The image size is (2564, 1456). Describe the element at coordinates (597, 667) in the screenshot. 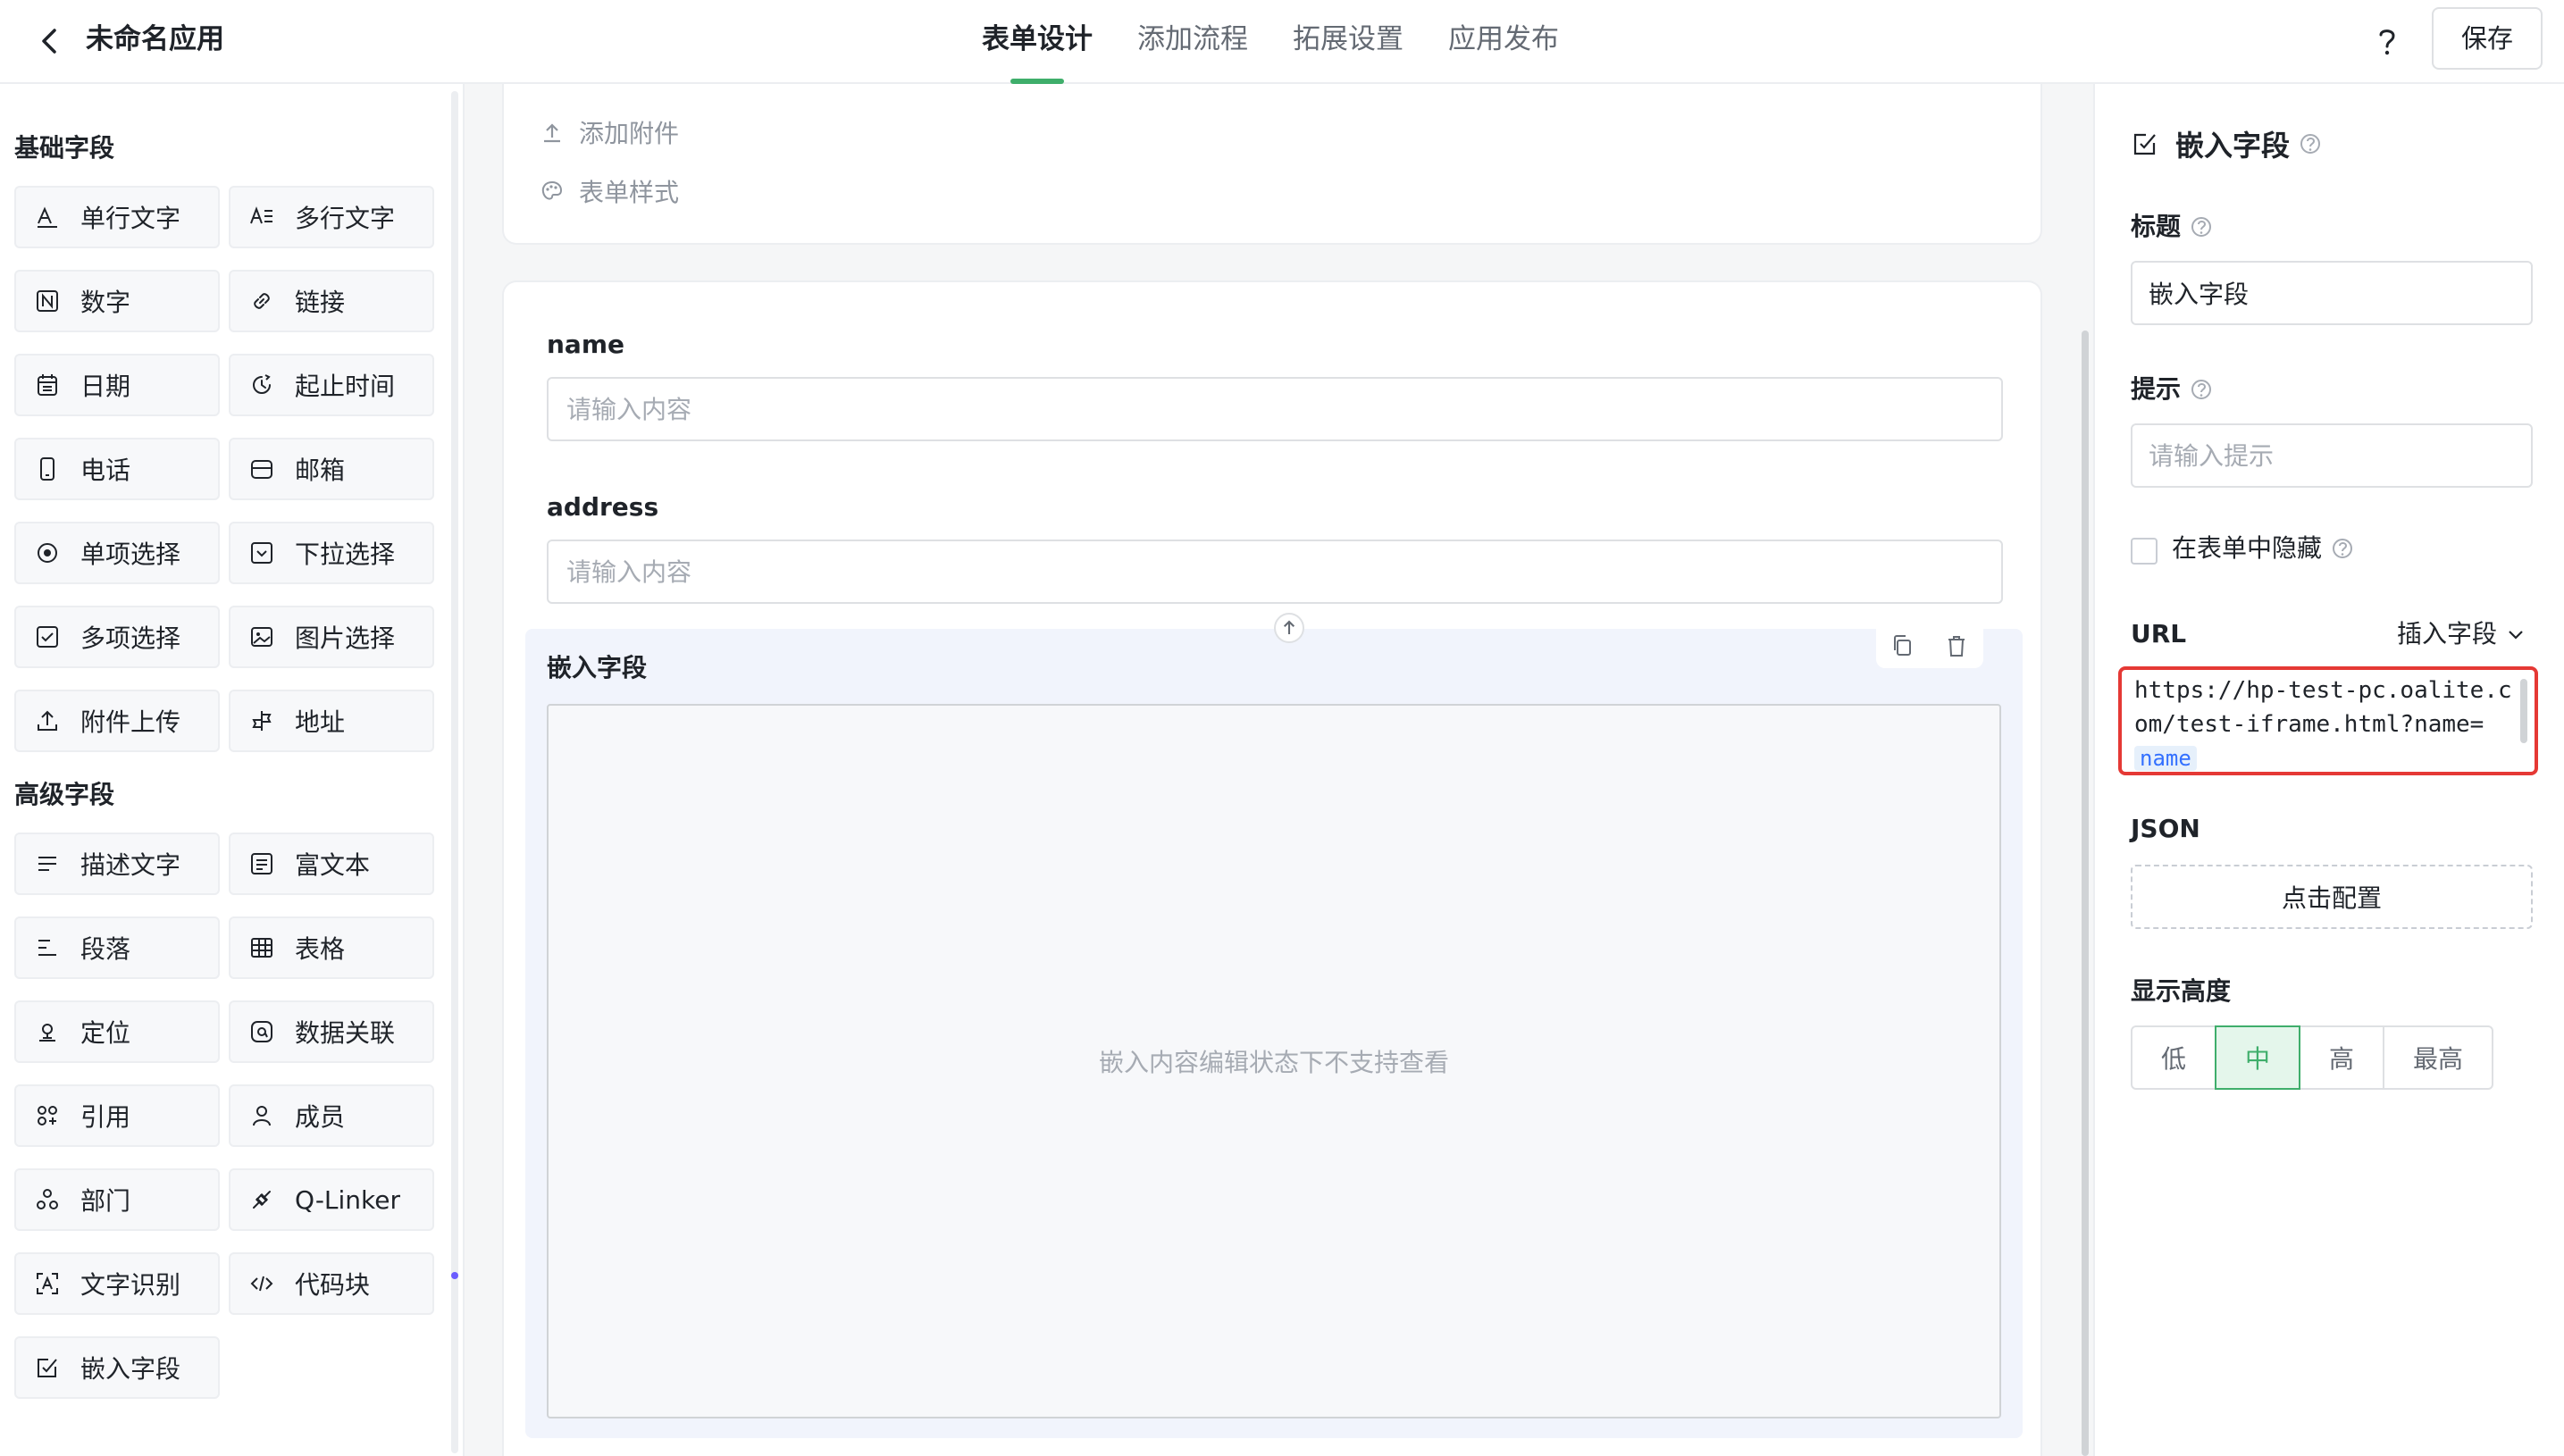

I see `embed-field-label: 嵌入字段` at that location.